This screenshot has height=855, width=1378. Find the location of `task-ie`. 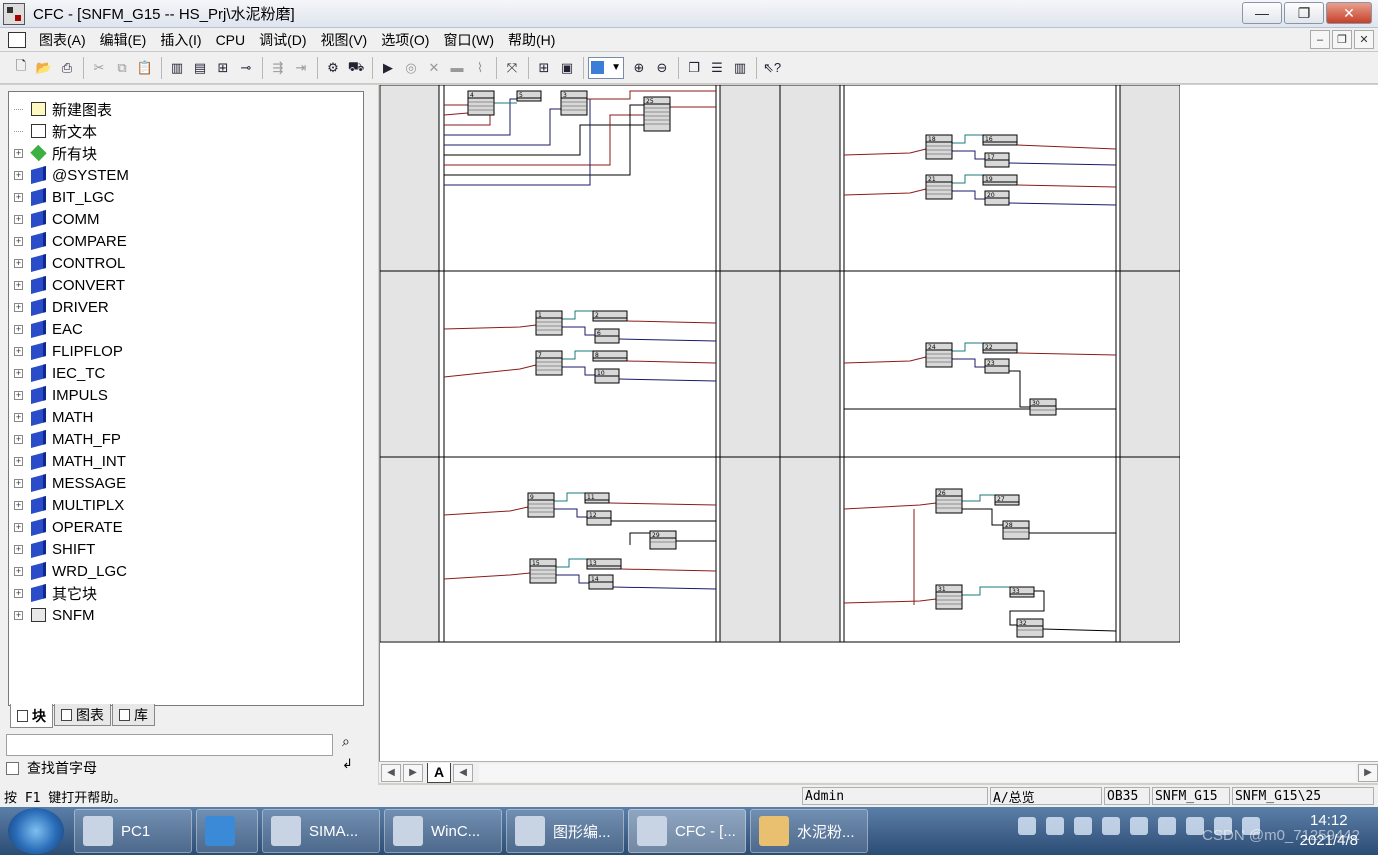

task-ie is located at coordinates (227, 831).